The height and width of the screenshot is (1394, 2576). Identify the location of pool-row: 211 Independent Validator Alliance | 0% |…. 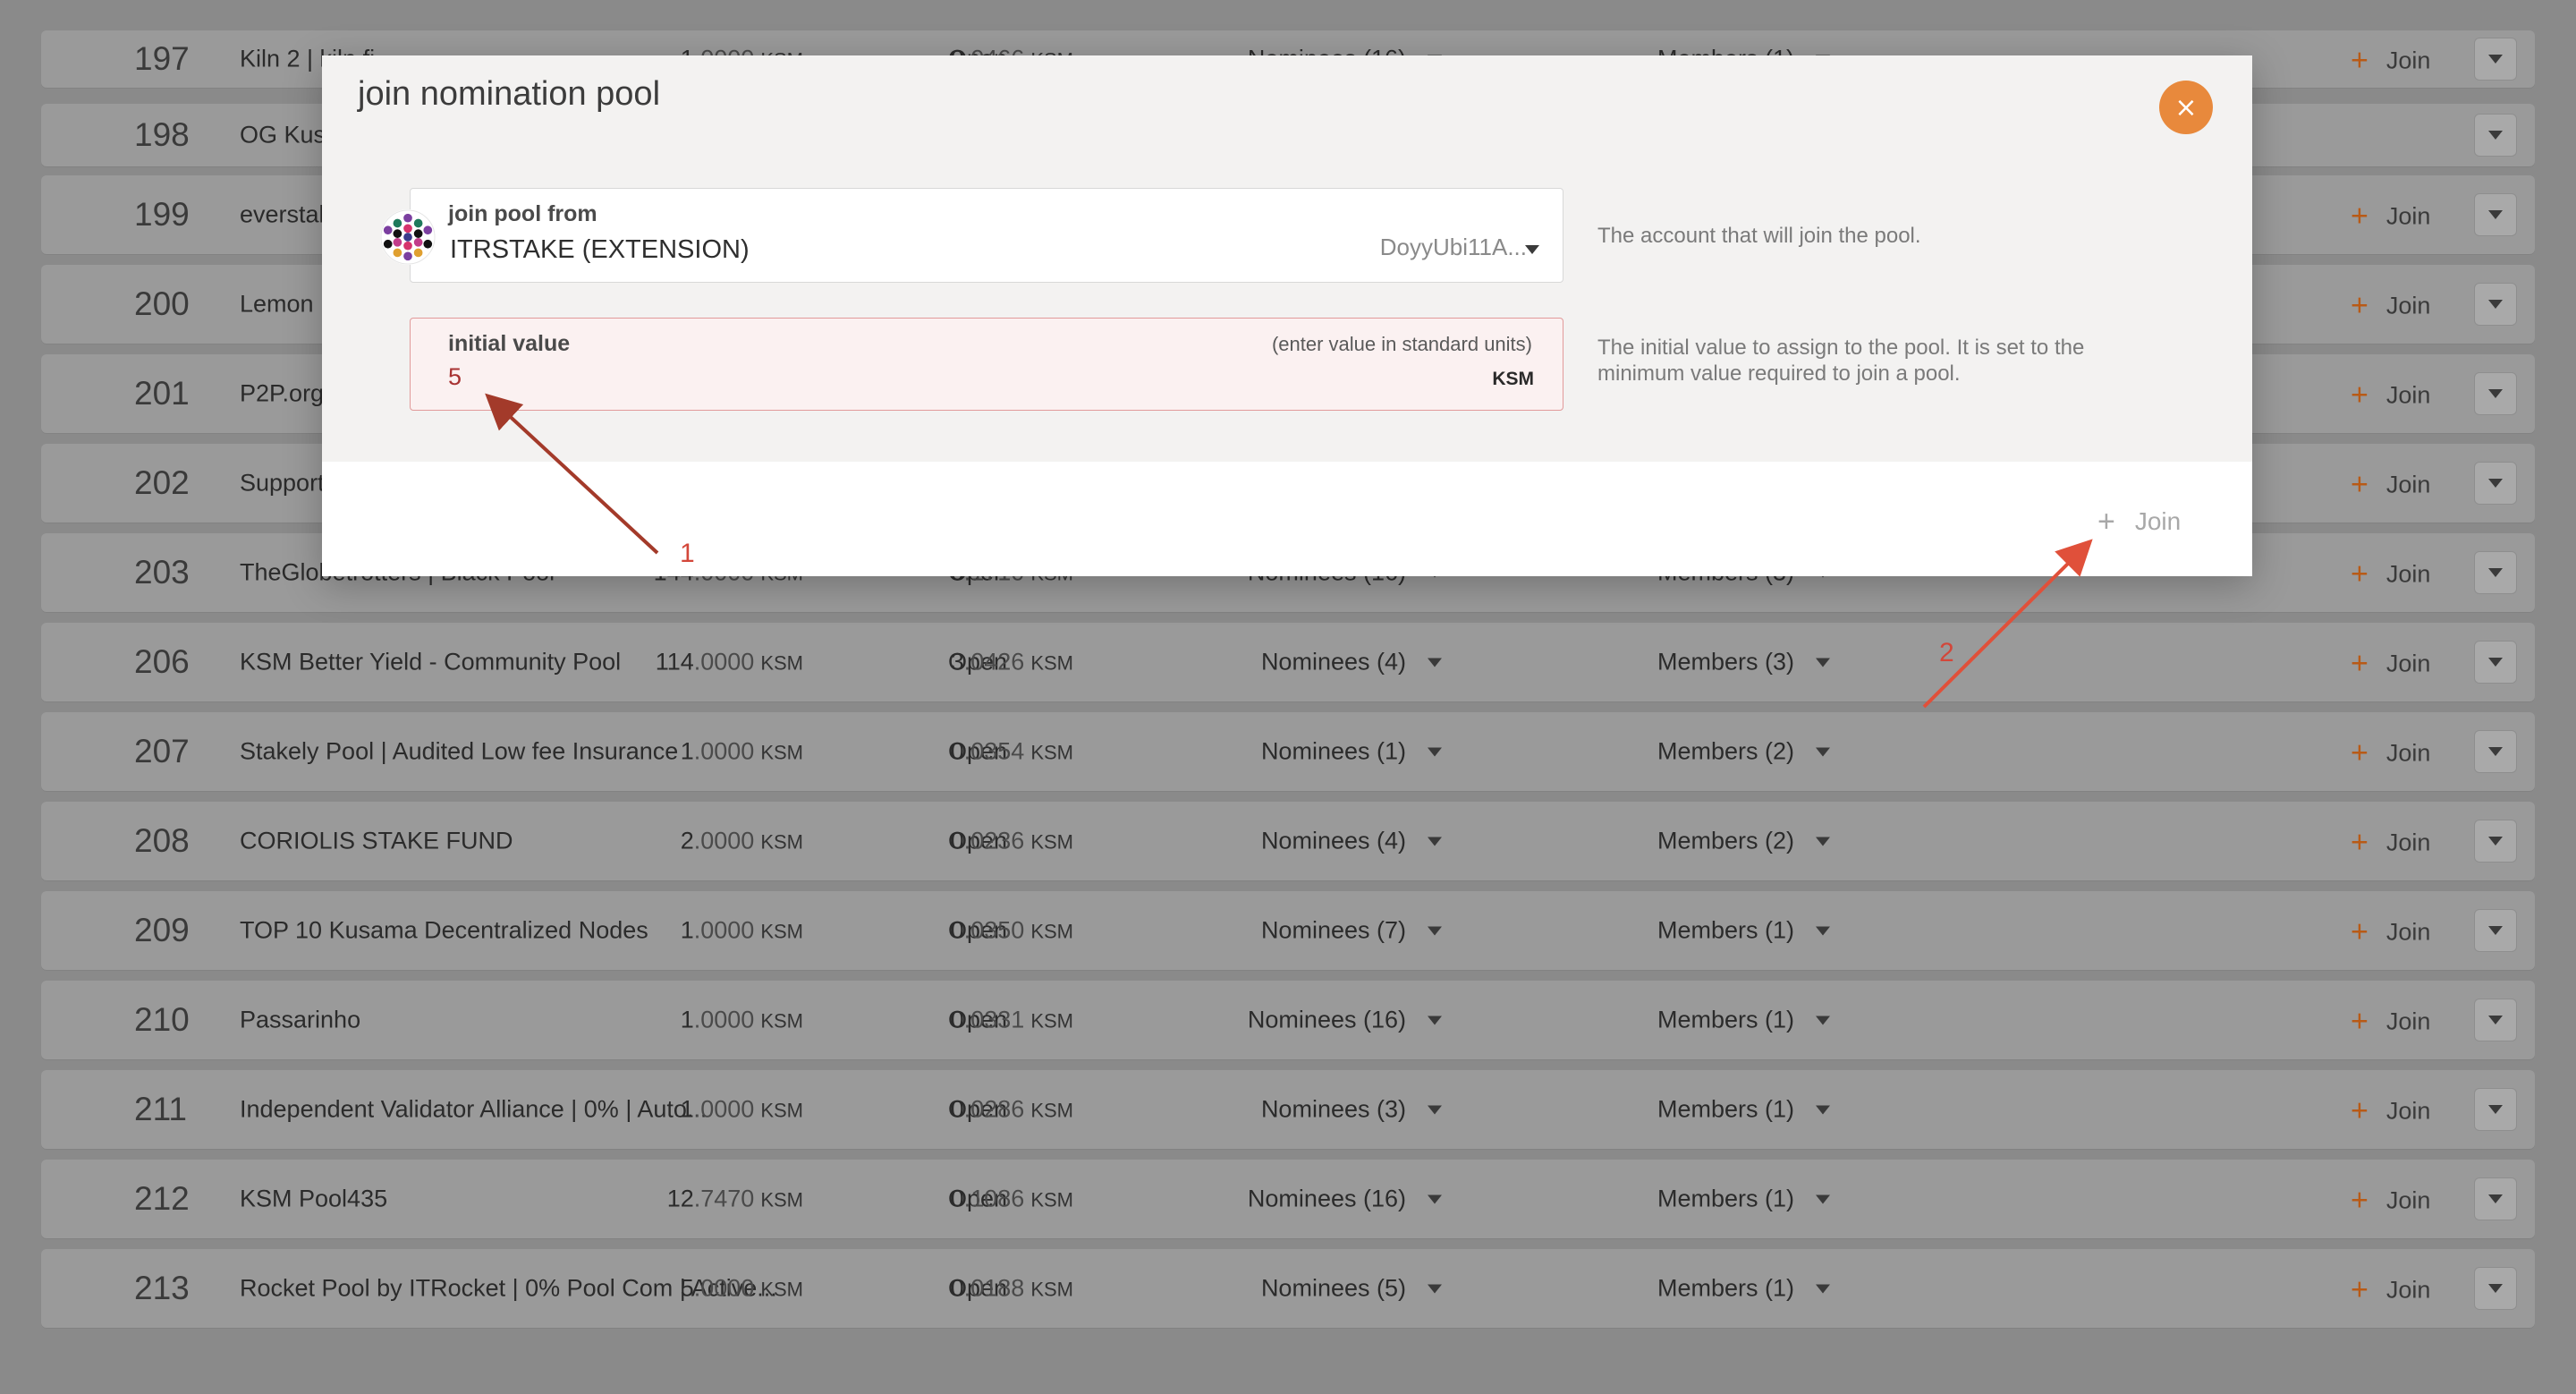
(1288, 1109).